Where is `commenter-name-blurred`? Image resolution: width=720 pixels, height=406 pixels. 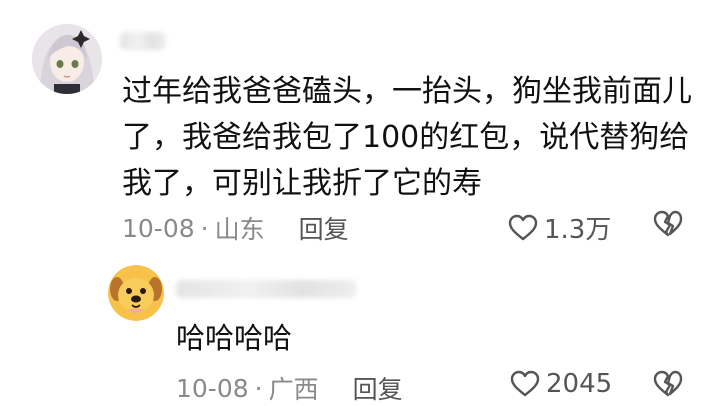 commenter-name-blurred is located at coordinates (143, 41).